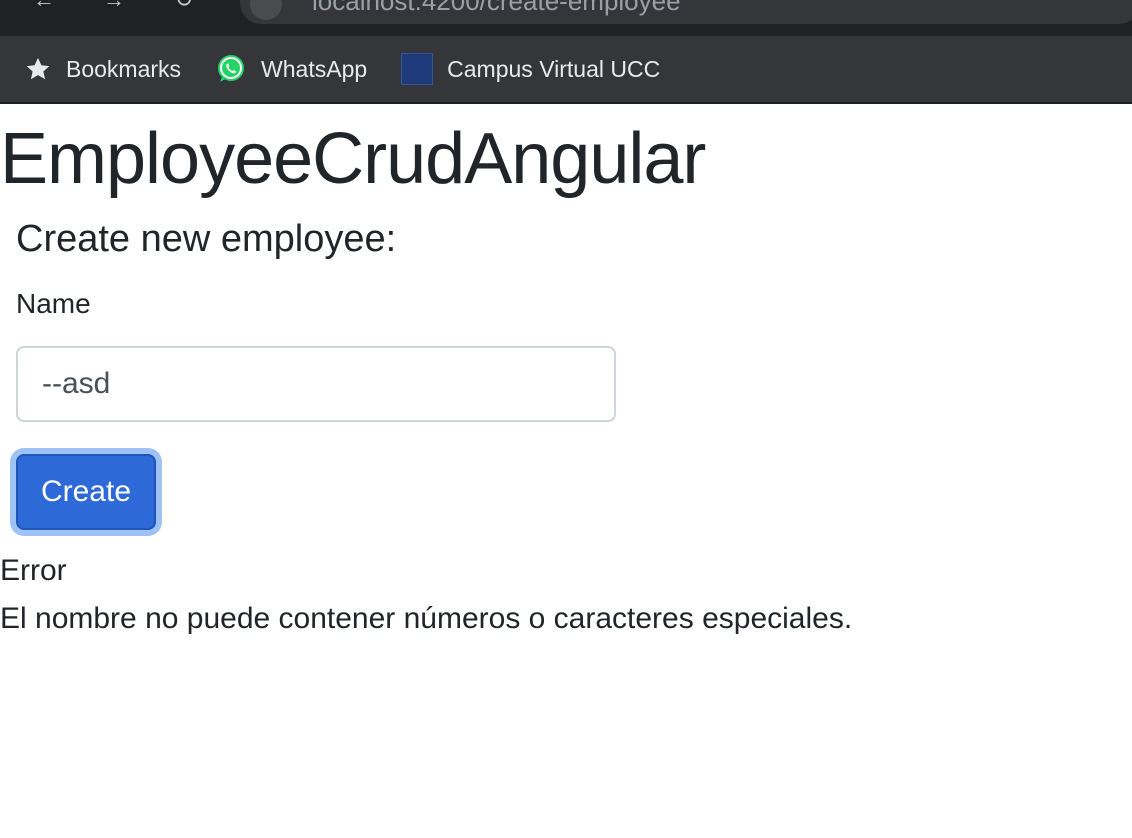  What do you see at coordinates (231, 69) in the screenshot?
I see `whatsapp-icon` at bounding box center [231, 69].